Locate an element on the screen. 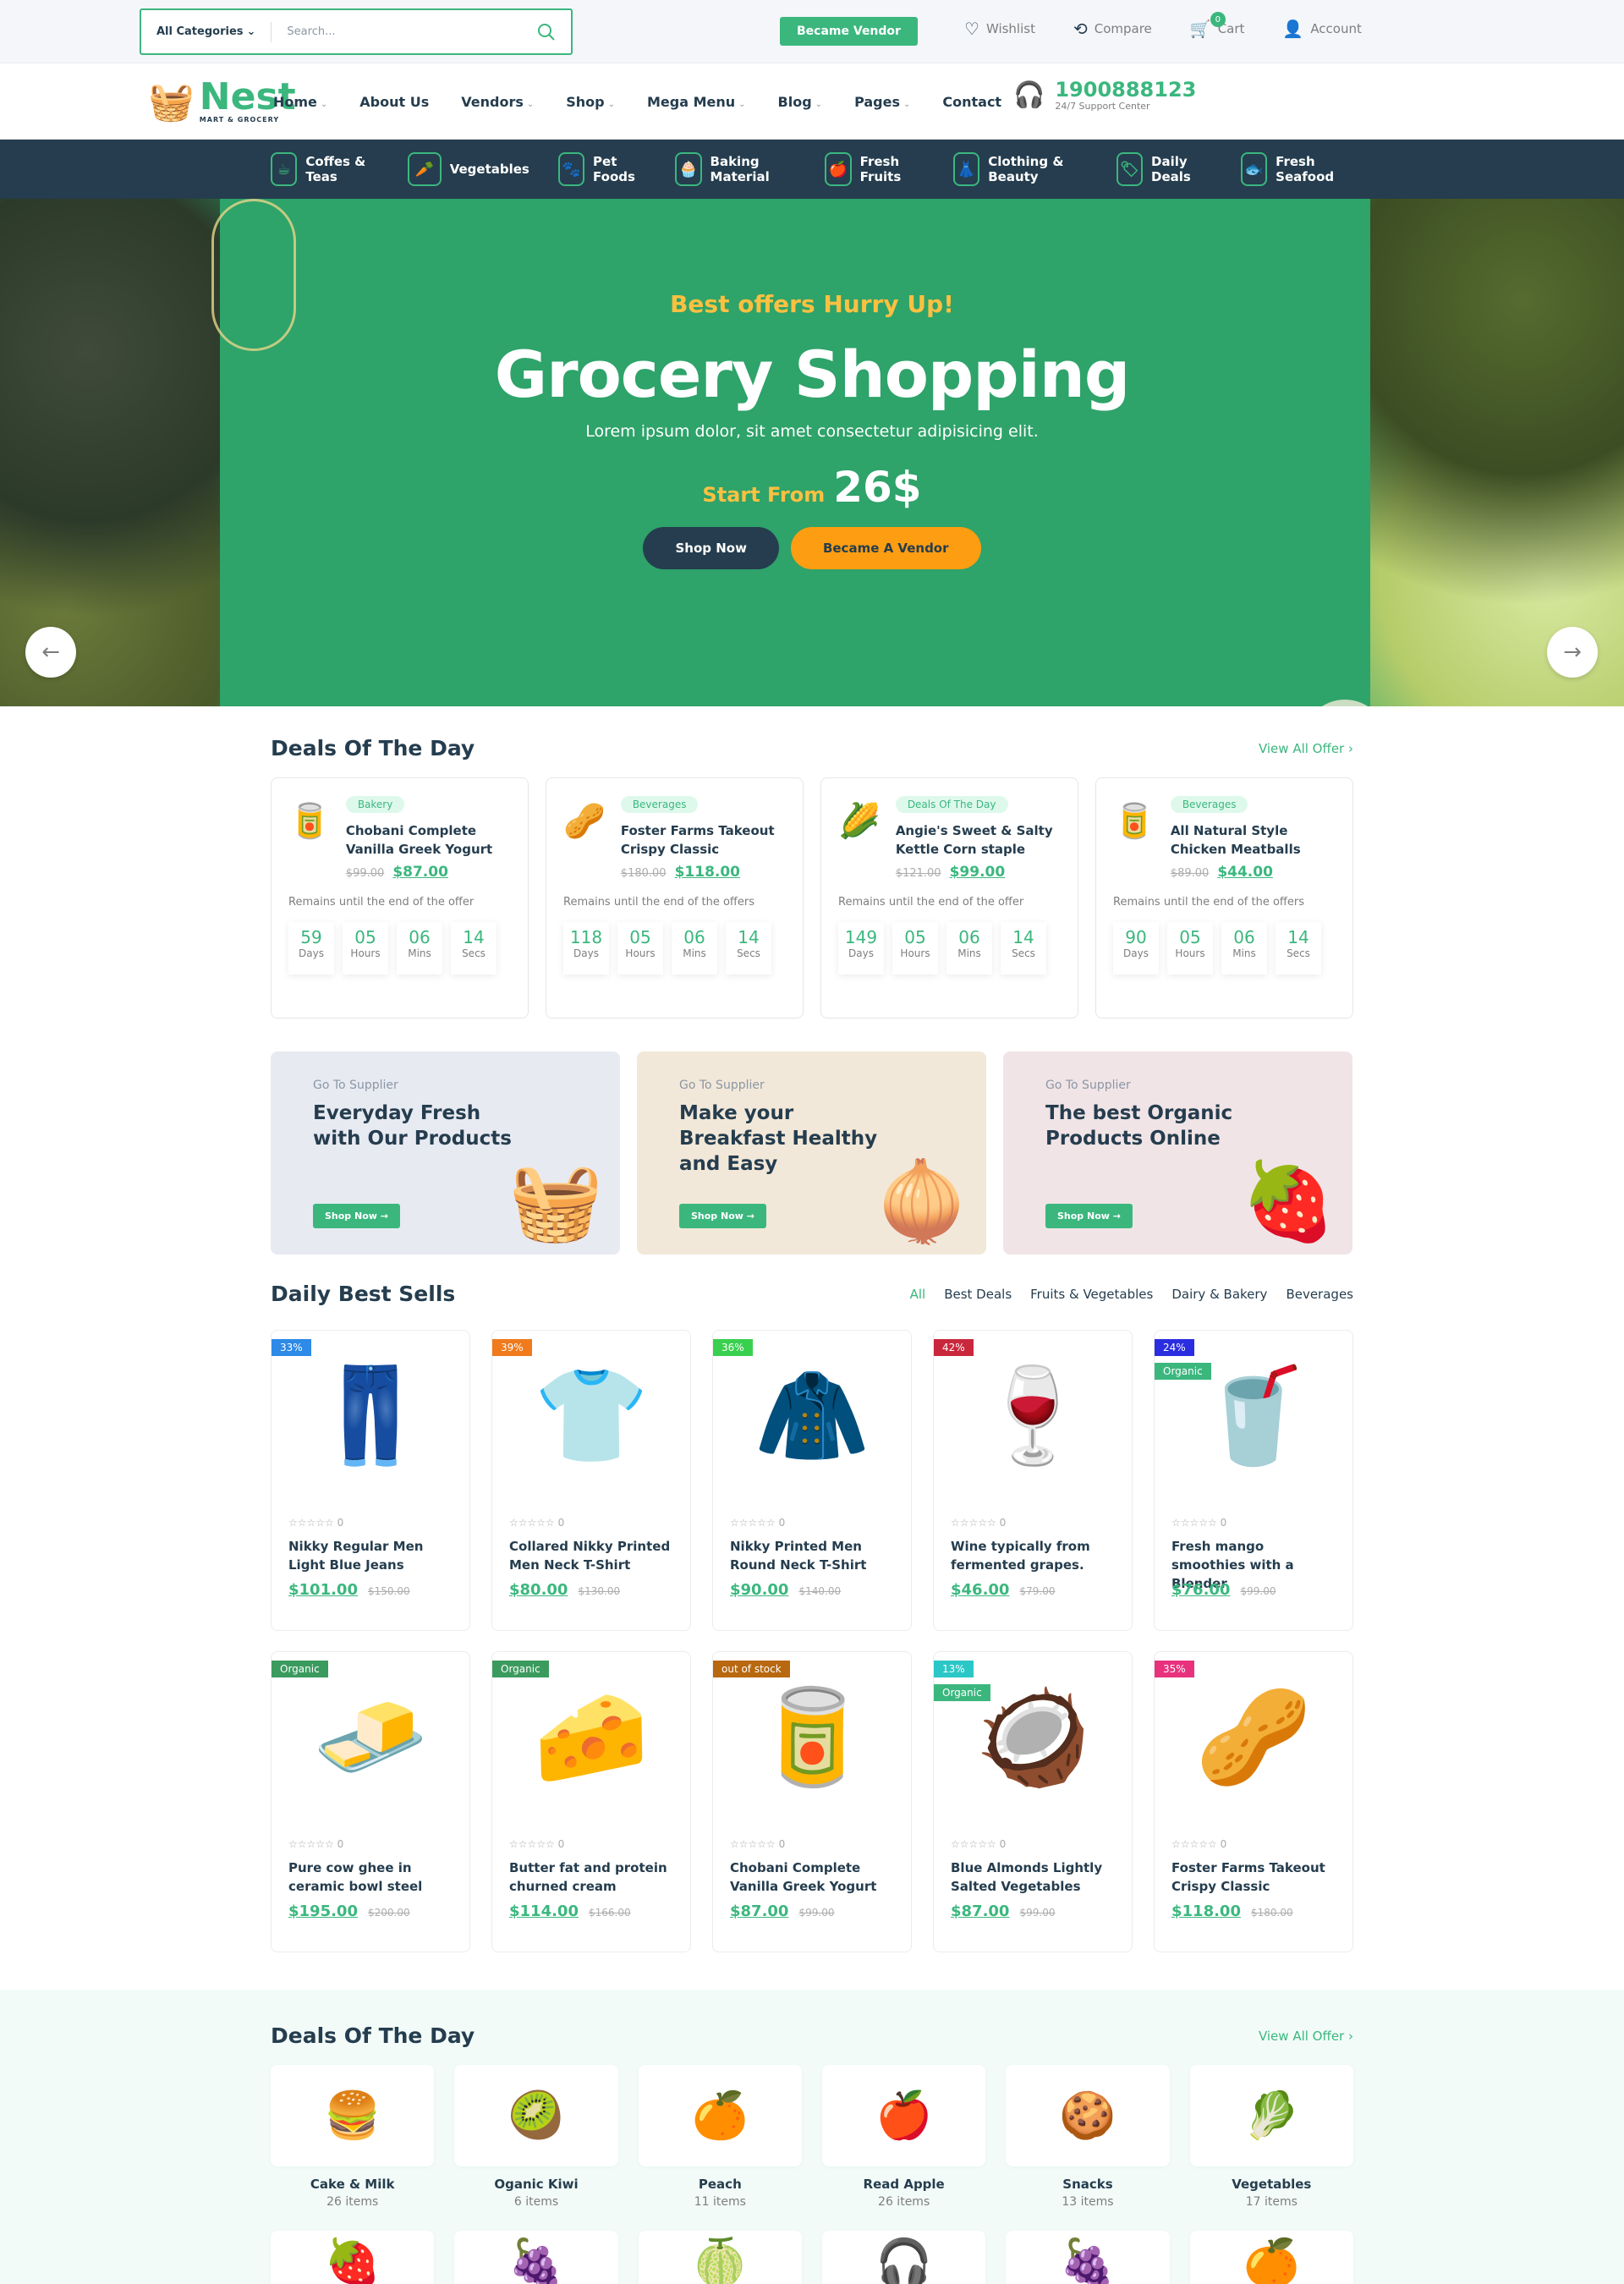 The image size is (1624, 2284). product-image: 🥫 is located at coordinates (812, 1737).